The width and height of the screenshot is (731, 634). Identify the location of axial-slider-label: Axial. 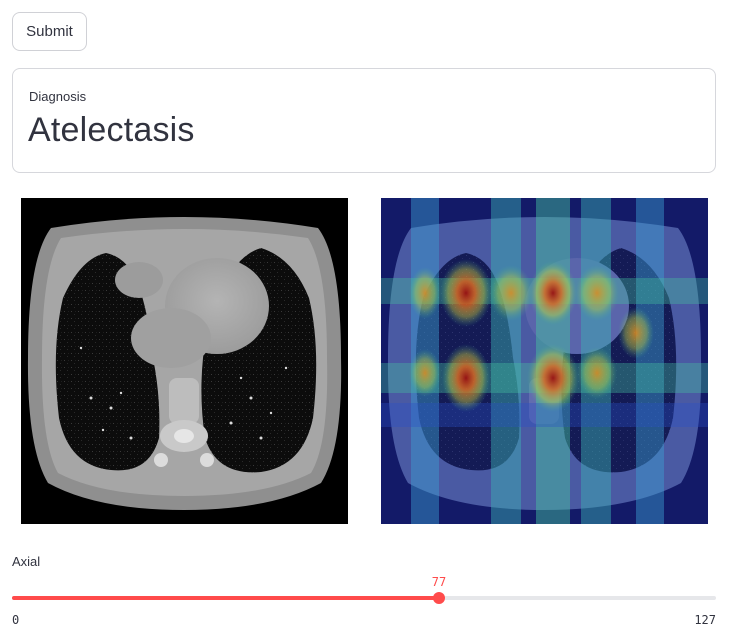
(26, 561).